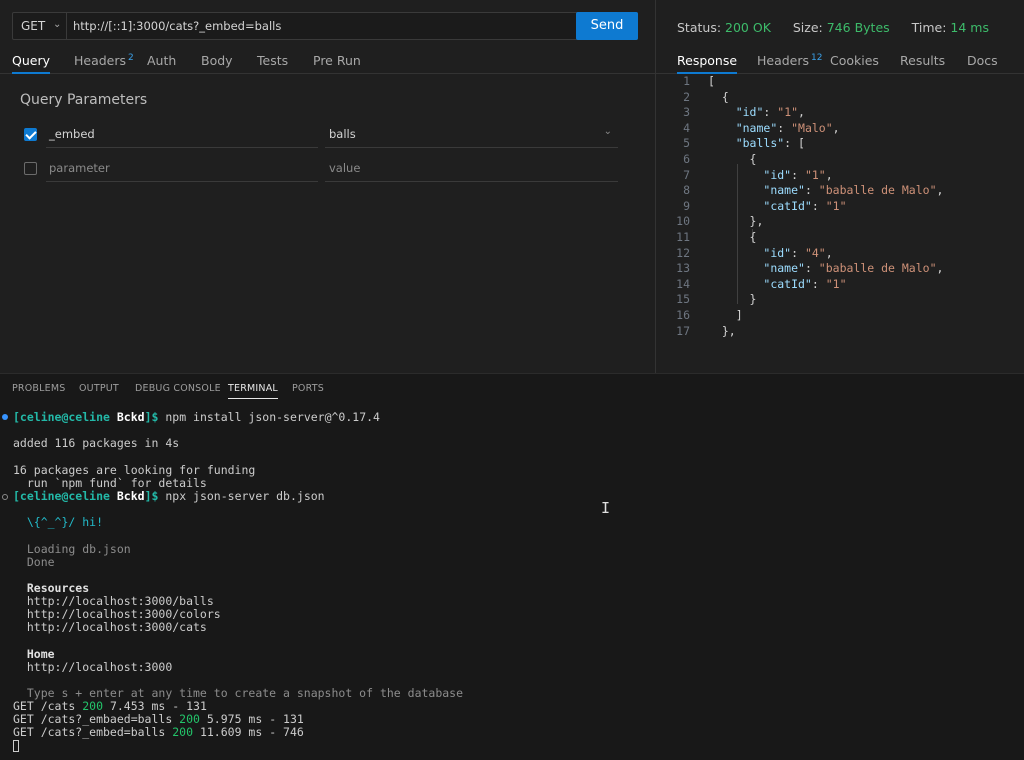  What do you see at coordinates (929, 27) in the screenshot?
I see `time-label: Time:` at bounding box center [929, 27].